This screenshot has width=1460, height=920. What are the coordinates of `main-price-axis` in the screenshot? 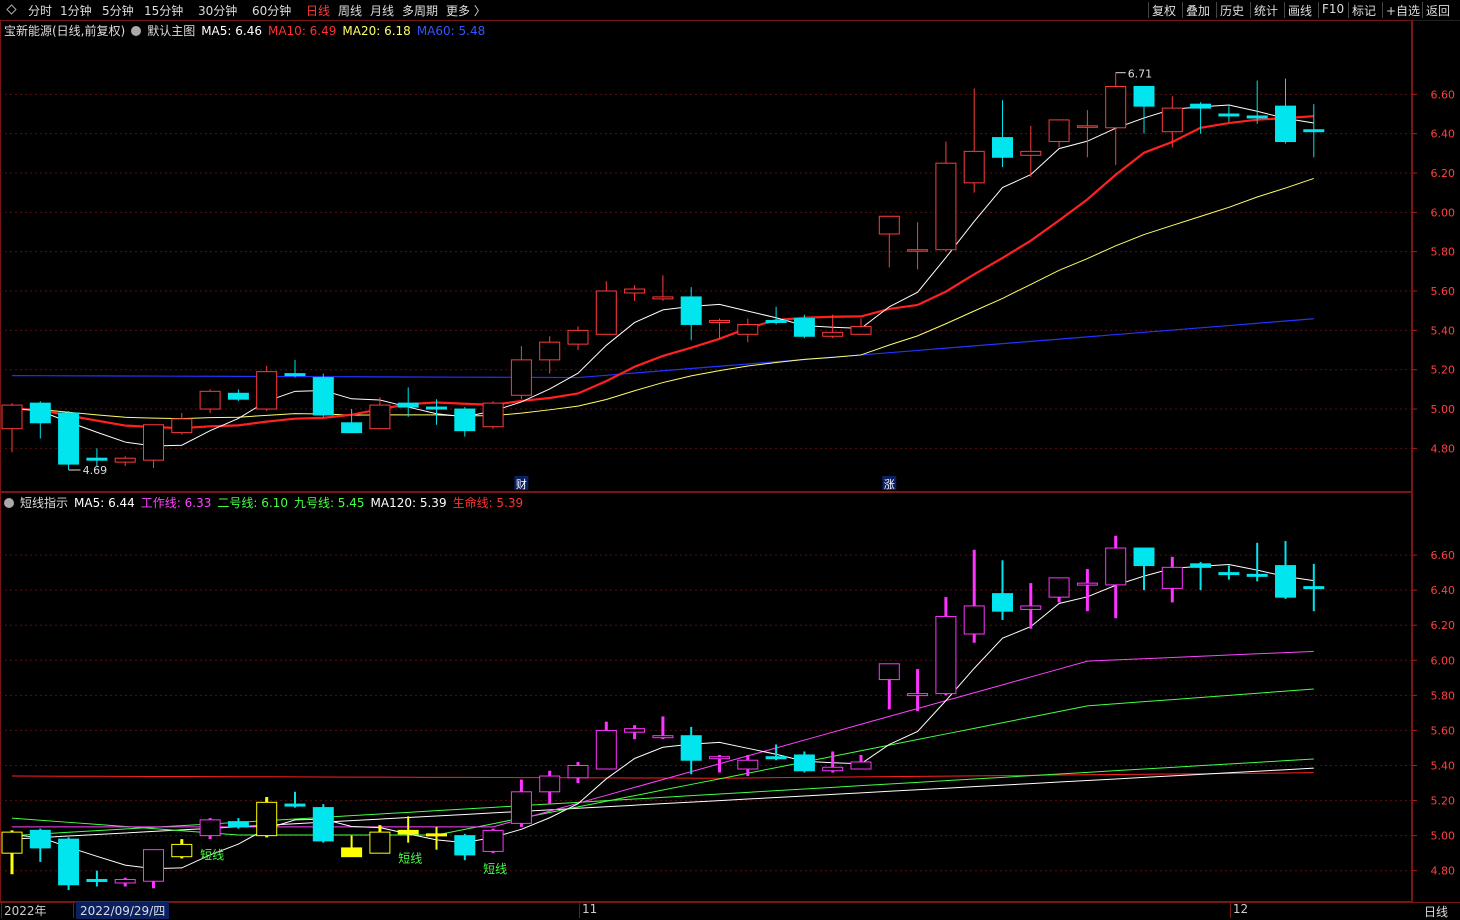 It's located at (1436, 256).